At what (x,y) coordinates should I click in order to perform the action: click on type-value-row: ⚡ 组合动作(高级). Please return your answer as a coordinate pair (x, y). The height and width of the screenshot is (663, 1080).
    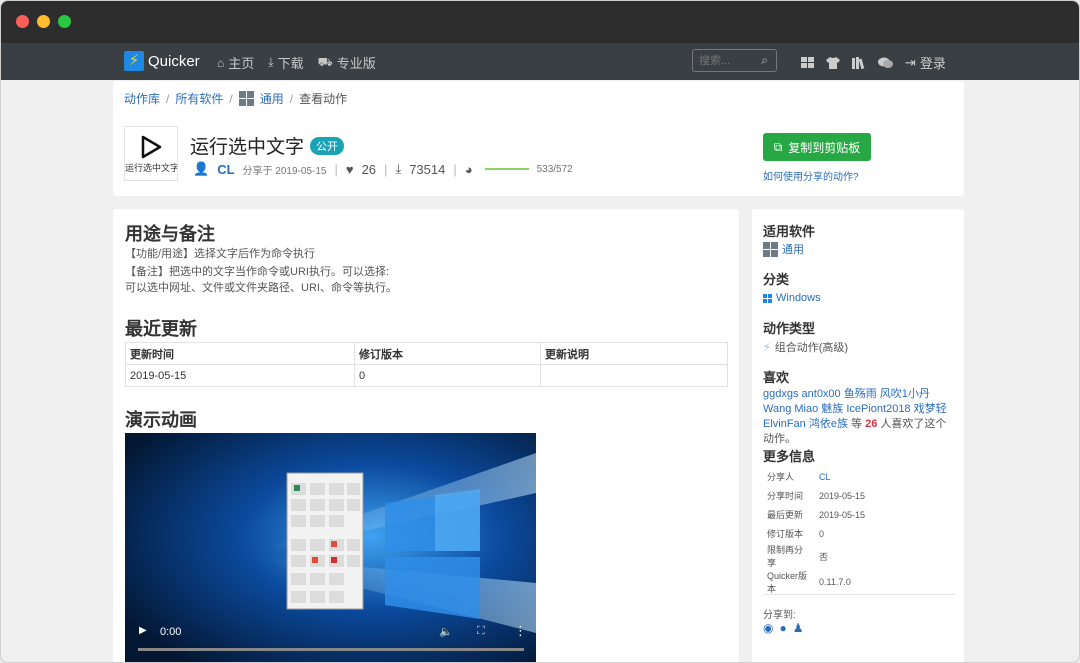
    Looking at the image, I should click on (805, 347).